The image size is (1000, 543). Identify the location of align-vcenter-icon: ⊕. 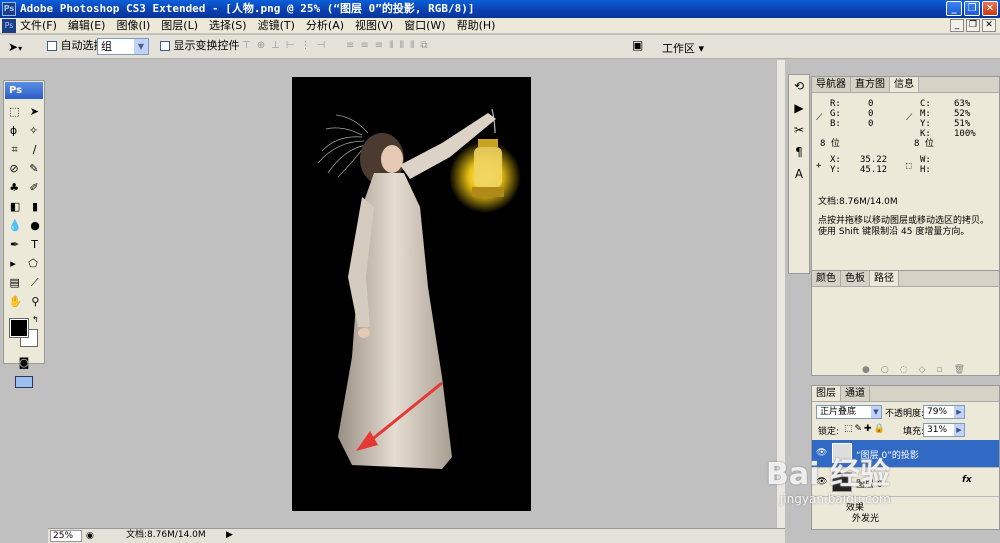
(261, 45).